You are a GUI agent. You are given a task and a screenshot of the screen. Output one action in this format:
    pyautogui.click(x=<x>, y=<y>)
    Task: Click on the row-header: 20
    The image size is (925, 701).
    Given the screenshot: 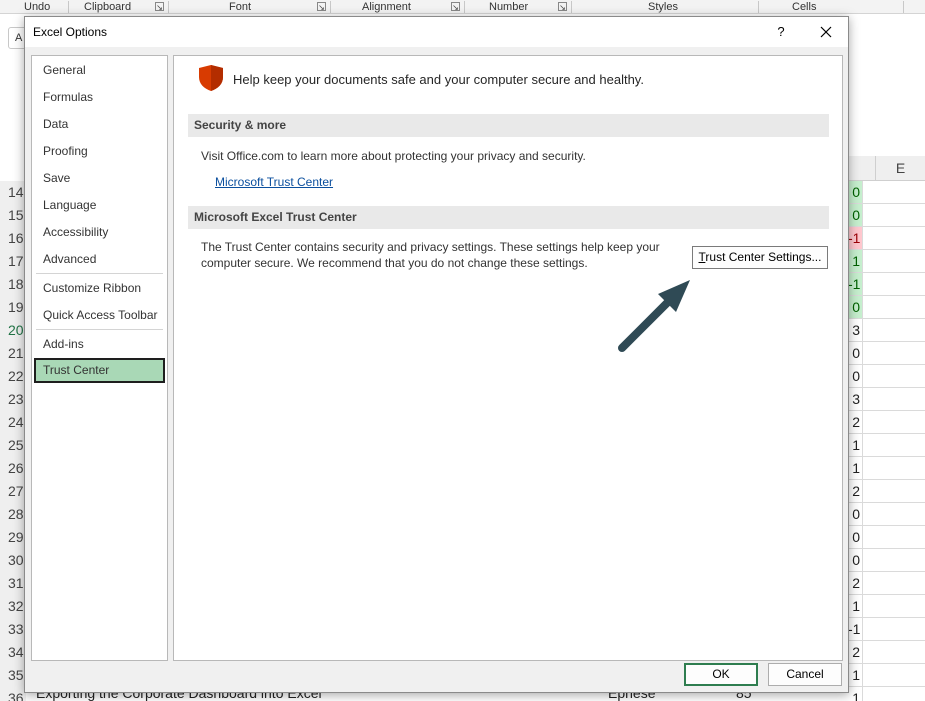 What is the action you would take?
    pyautogui.click(x=13, y=330)
    